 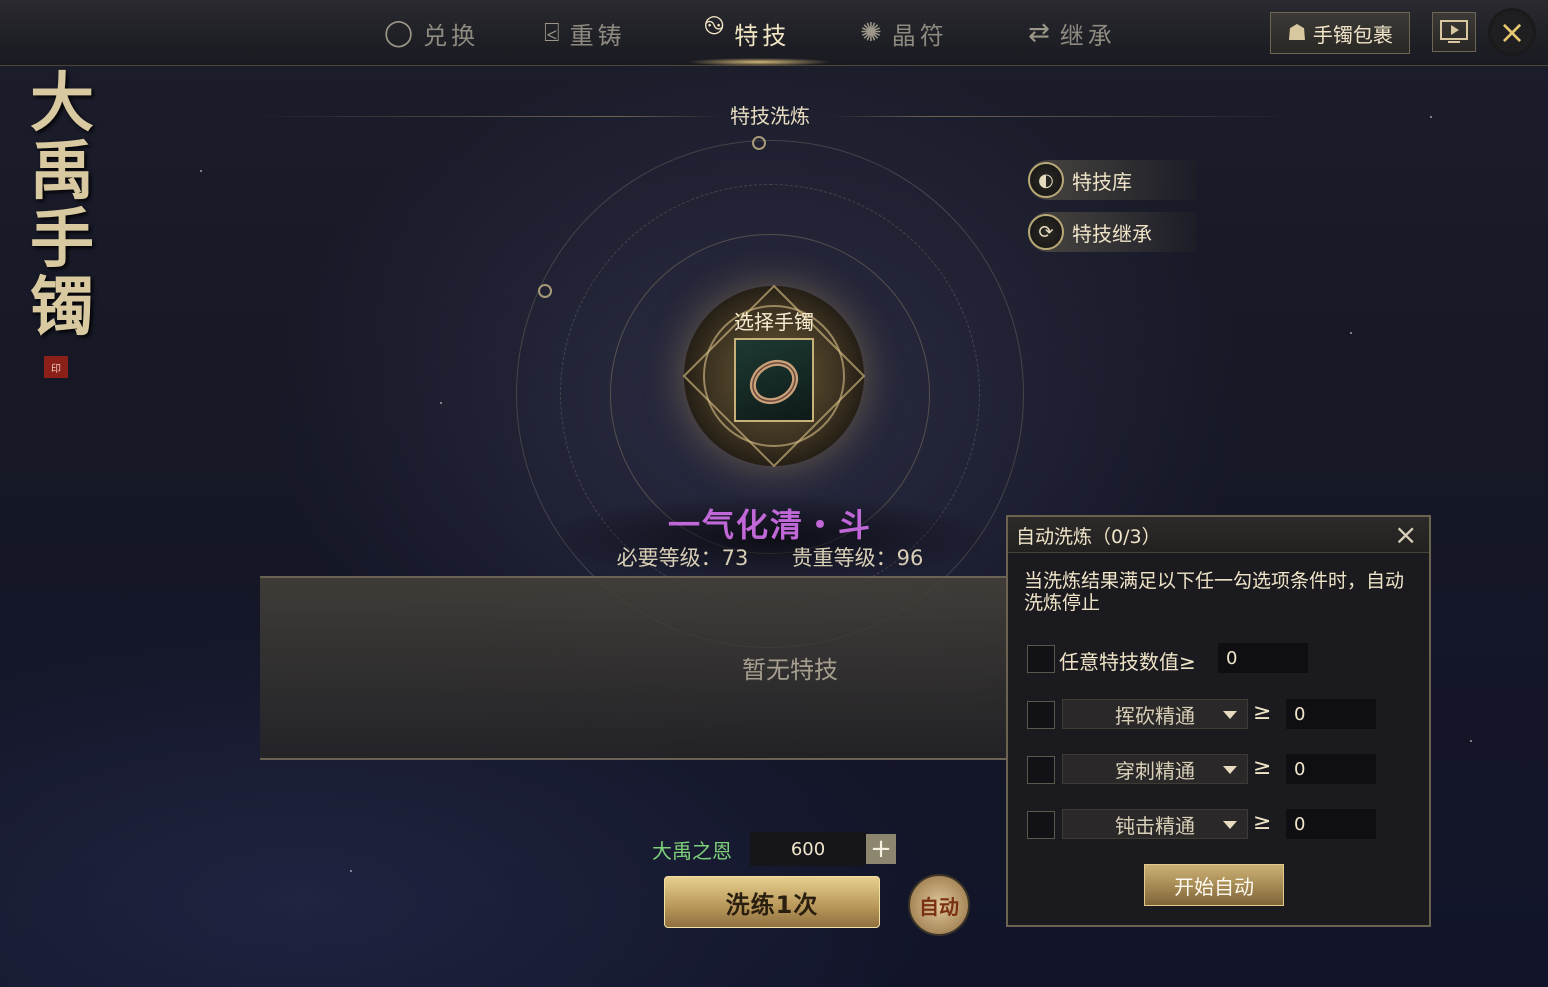 I want to click on tab-recast: ⍃ 重铸, so click(x=585, y=33).